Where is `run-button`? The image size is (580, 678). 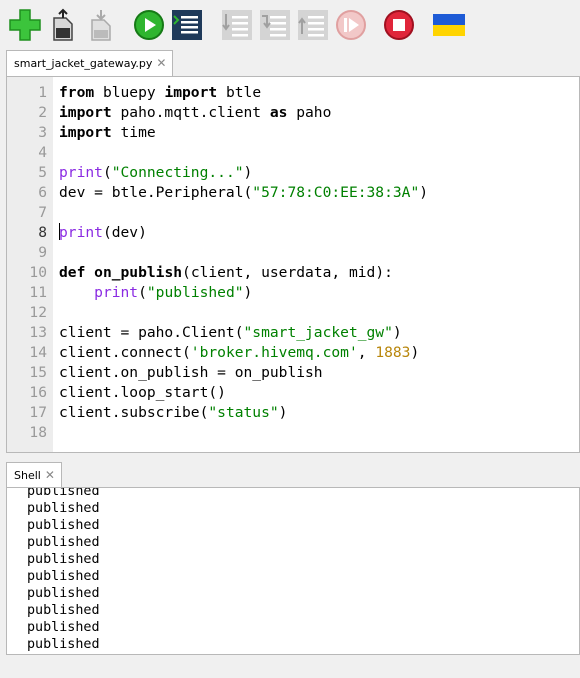 run-button is located at coordinates (149, 25).